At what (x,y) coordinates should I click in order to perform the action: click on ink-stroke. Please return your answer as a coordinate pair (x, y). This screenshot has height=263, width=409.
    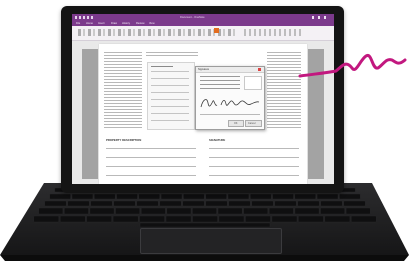
    Looking at the image, I should click on (352, 65).